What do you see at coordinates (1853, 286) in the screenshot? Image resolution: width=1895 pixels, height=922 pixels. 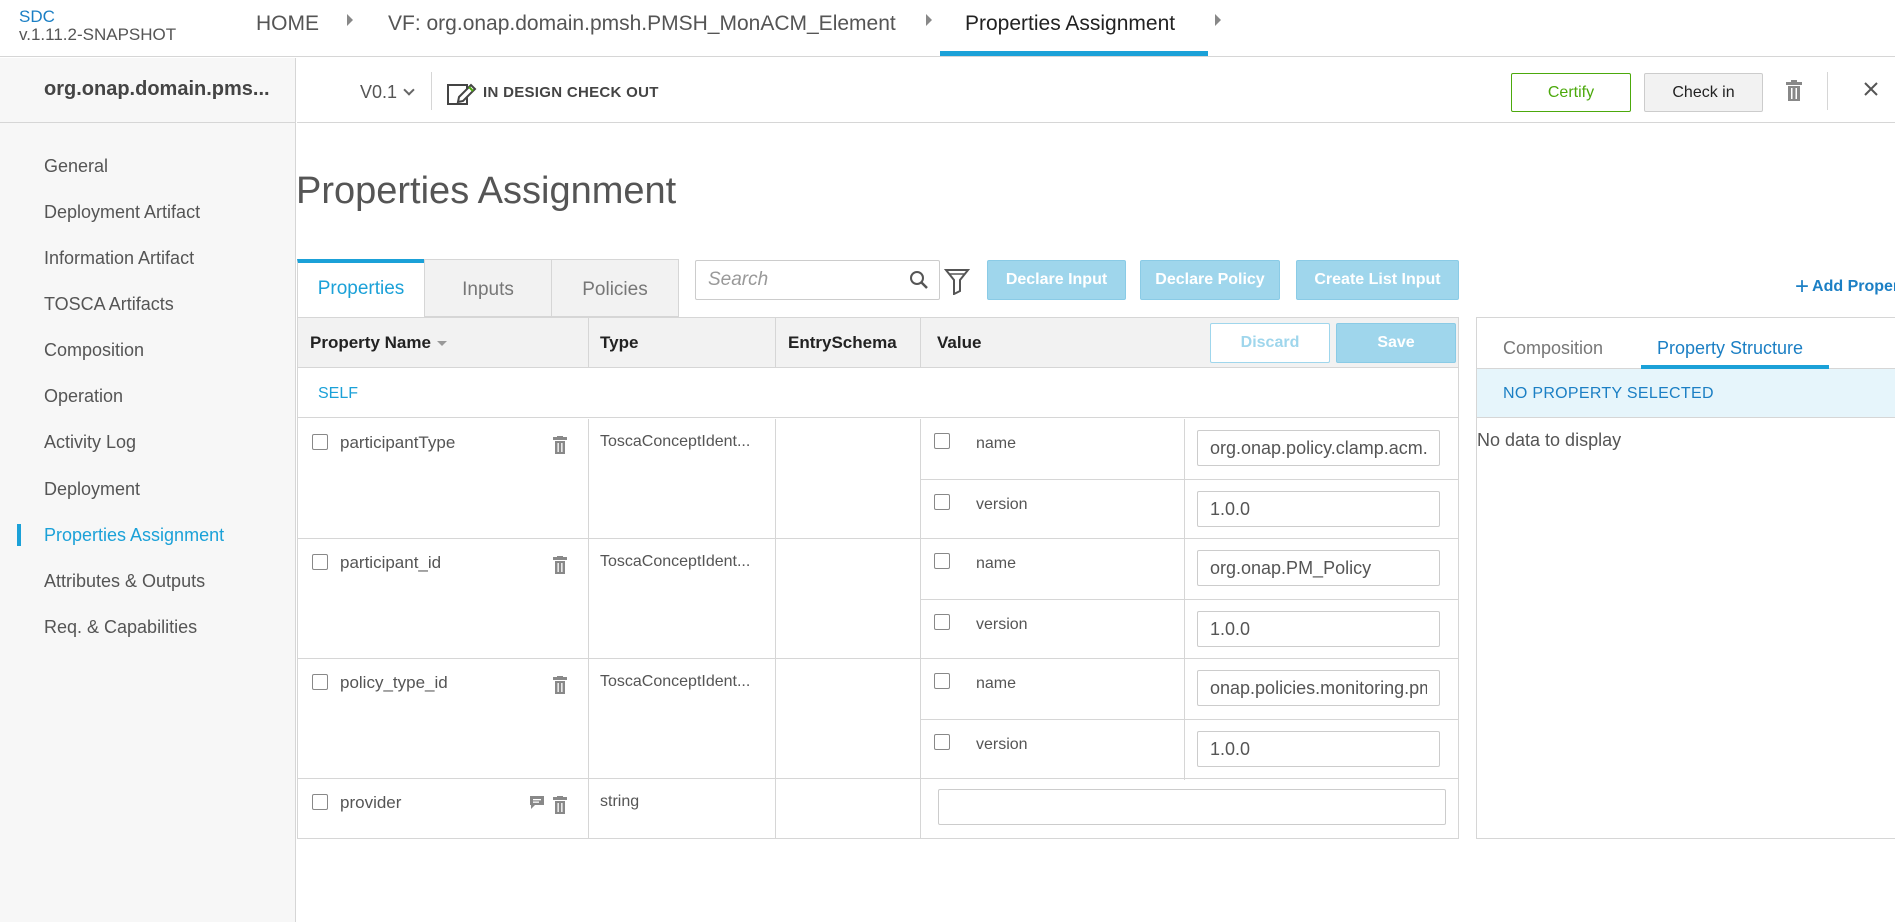 I see `add-property-label: Add Proper` at bounding box center [1853, 286].